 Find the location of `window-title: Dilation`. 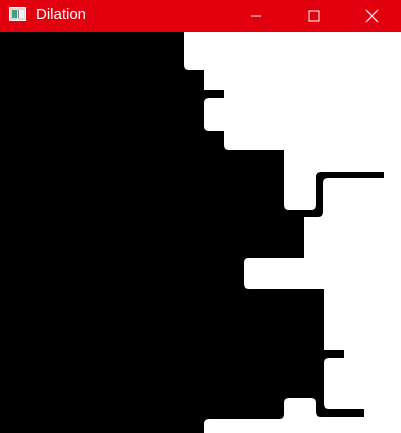

window-title: Dilation is located at coordinates (61, 14).